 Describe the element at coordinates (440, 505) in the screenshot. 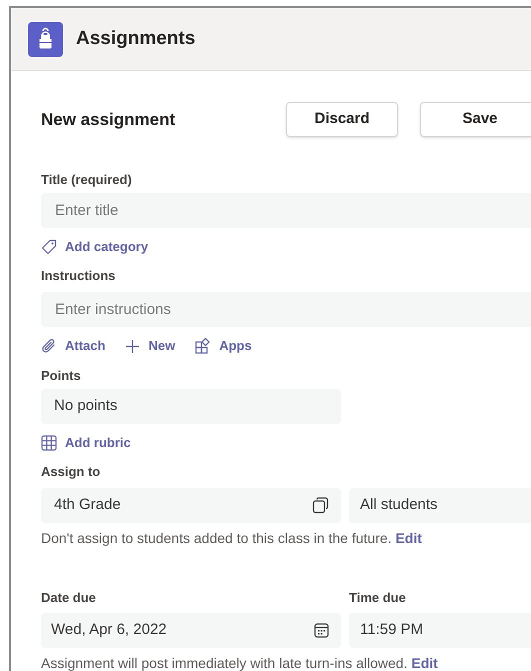

I see `students-dropdown: All students` at that location.